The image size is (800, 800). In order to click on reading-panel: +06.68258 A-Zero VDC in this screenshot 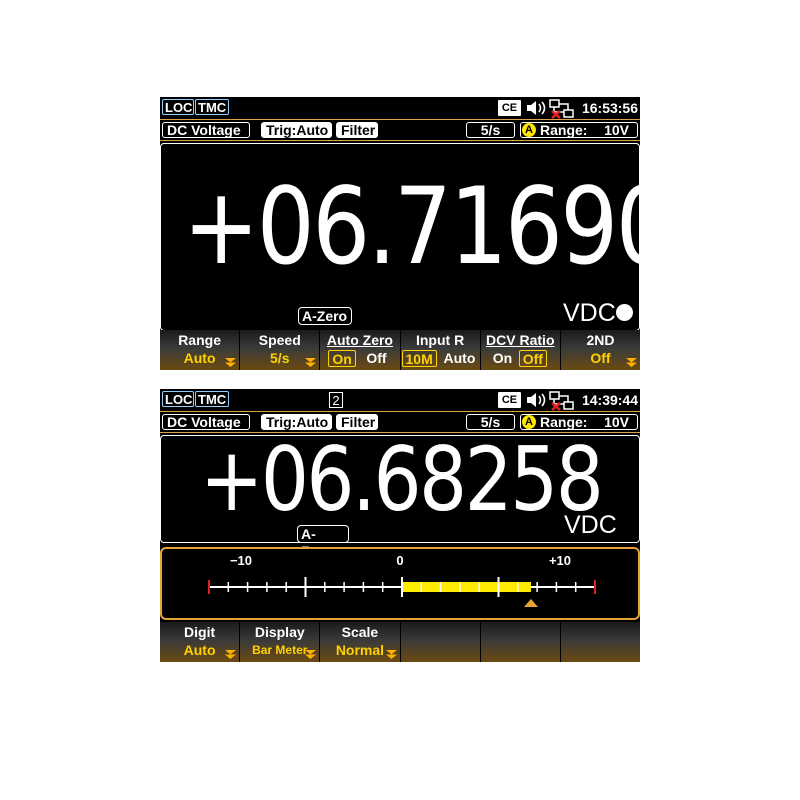, I will do `click(400, 494)`.